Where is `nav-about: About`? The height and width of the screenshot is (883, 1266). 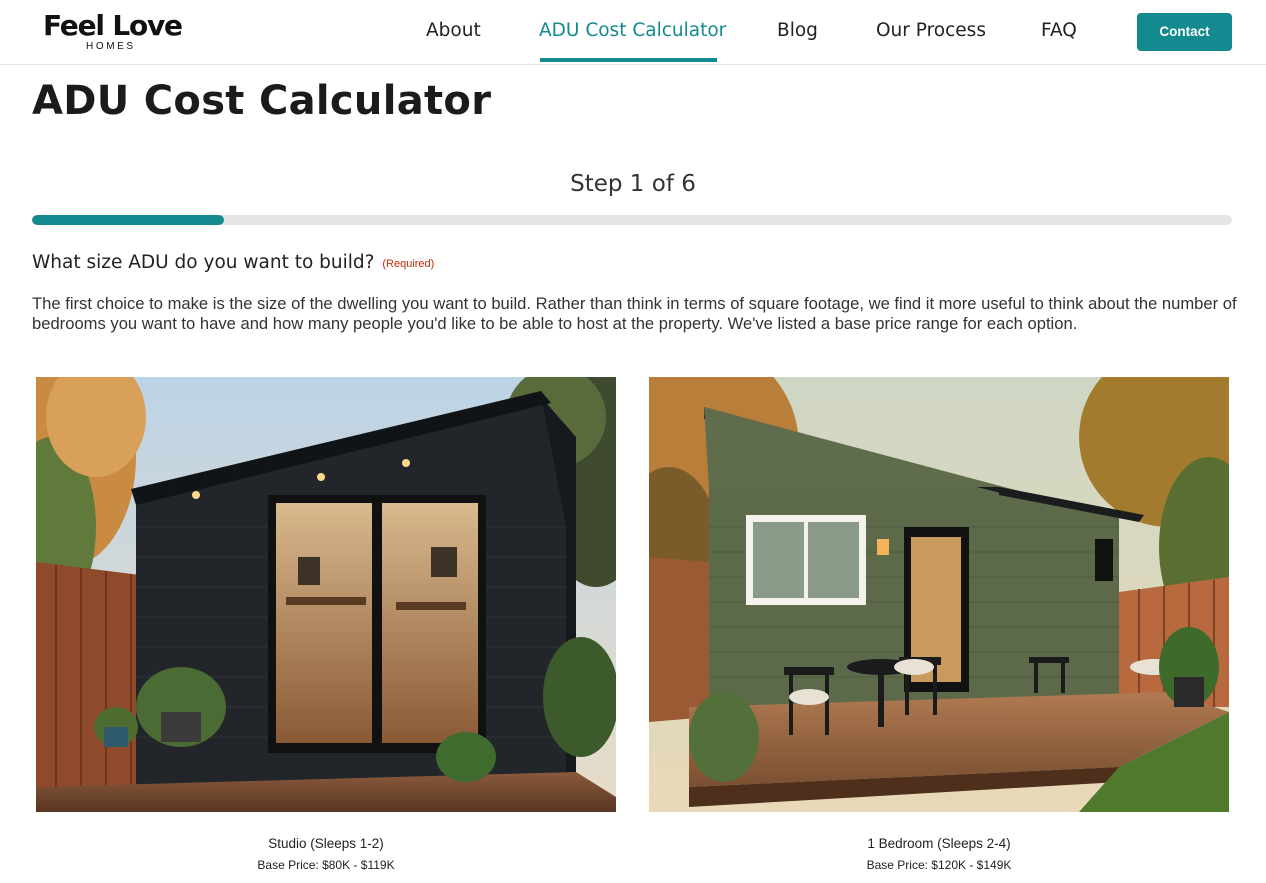
nav-about: About is located at coordinates (453, 31).